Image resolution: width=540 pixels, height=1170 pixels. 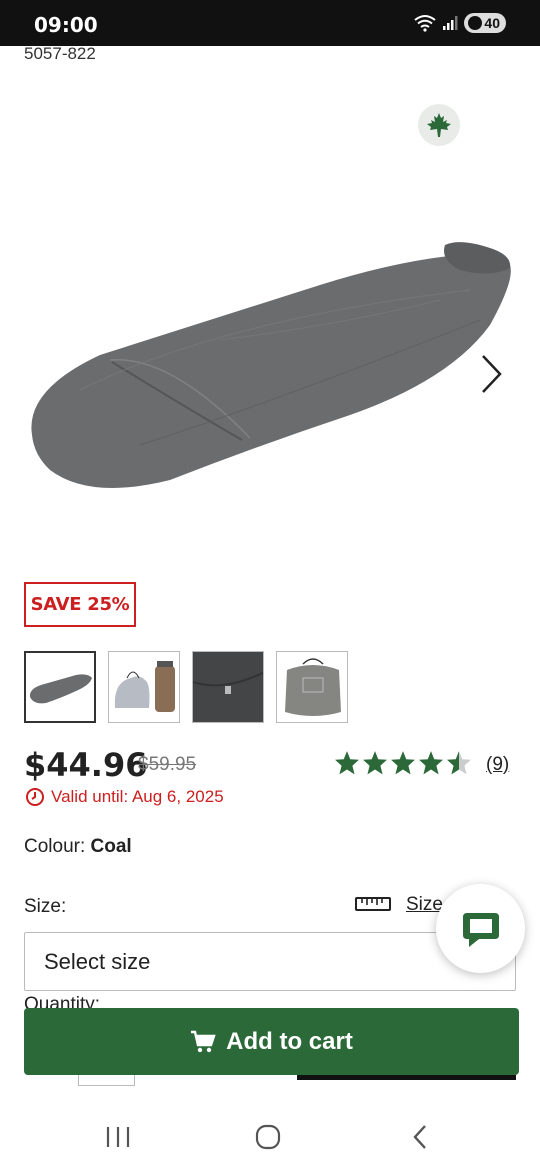 What do you see at coordinates (144, 687) in the screenshot?
I see `thumbnail-stuff-sack` at bounding box center [144, 687].